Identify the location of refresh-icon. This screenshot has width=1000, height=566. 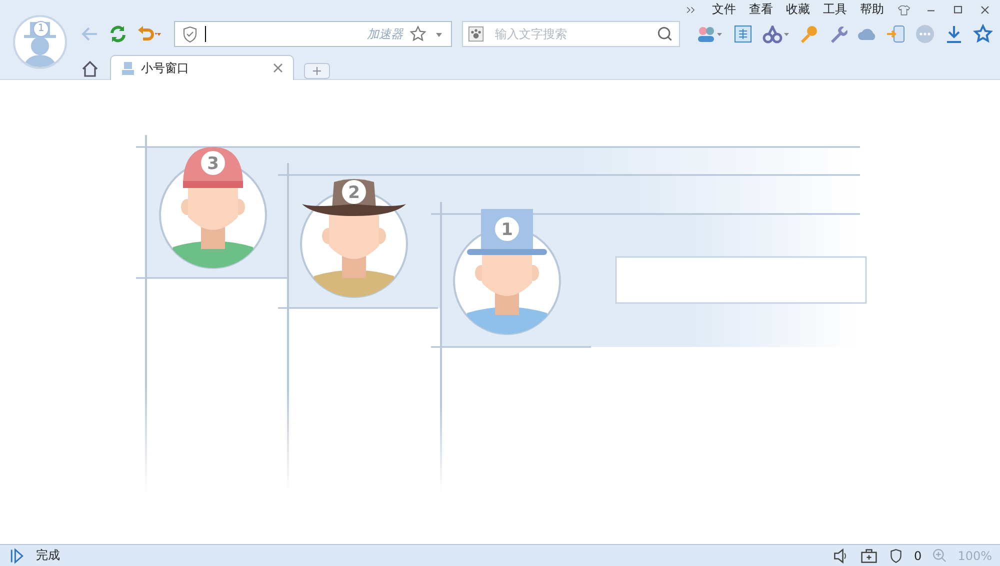
(118, 34).